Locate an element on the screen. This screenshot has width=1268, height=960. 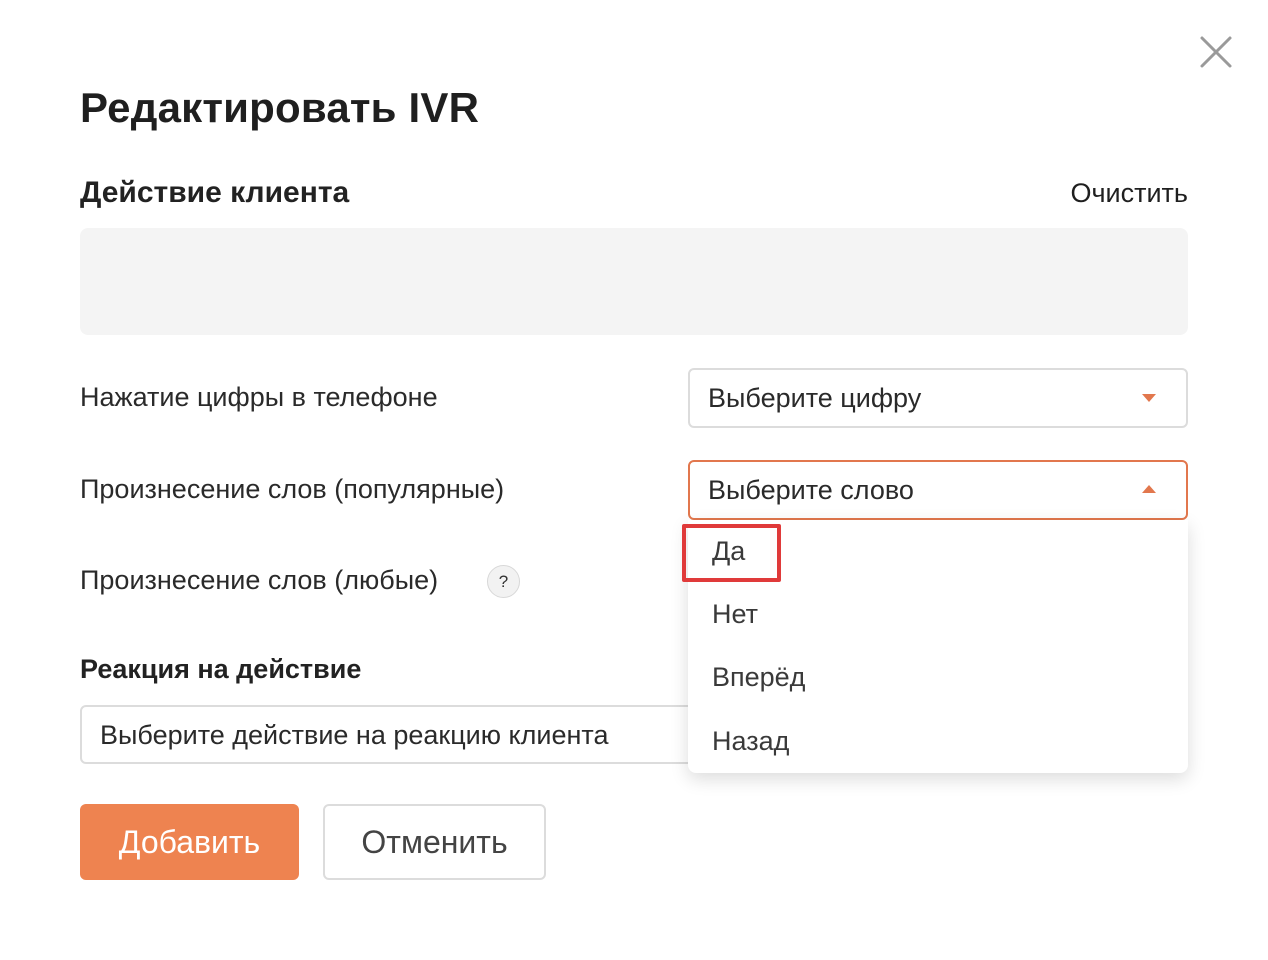
dropdown-option-forward: Вперёд is located at coordinates (758, 677).